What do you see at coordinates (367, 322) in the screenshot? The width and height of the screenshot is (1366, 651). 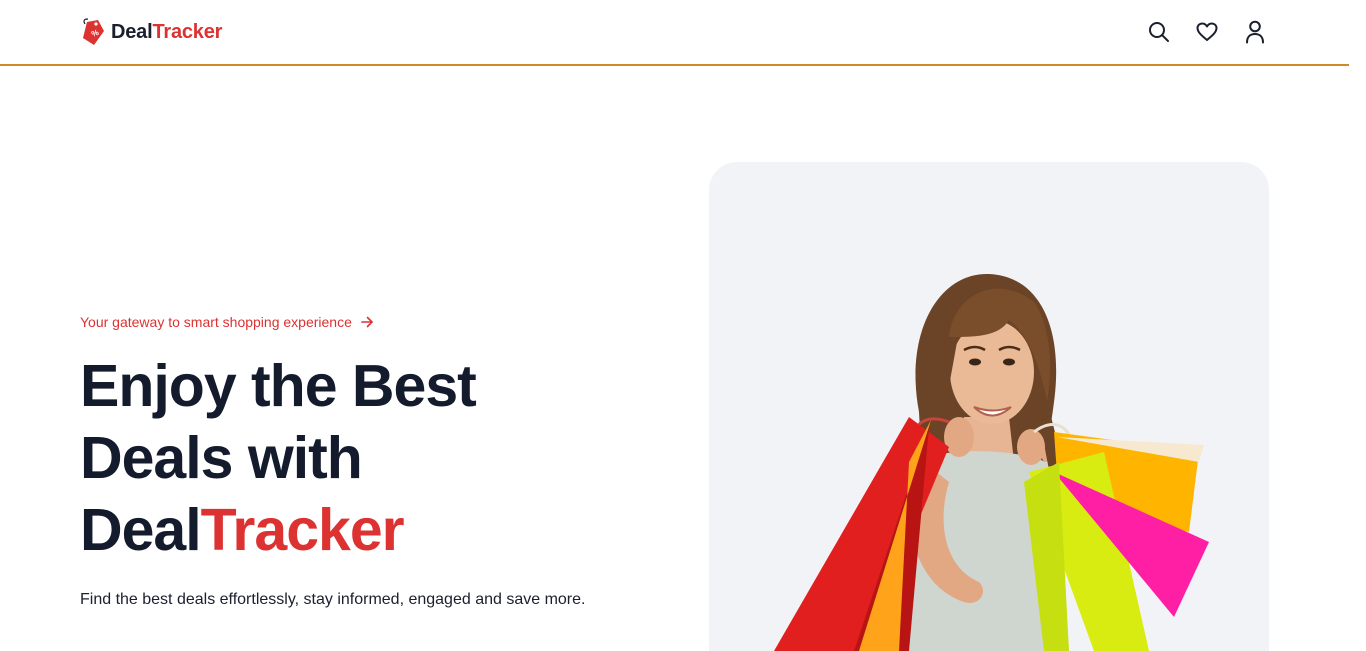 I see `arrow-right-icon` at bounding box center [367, 322].